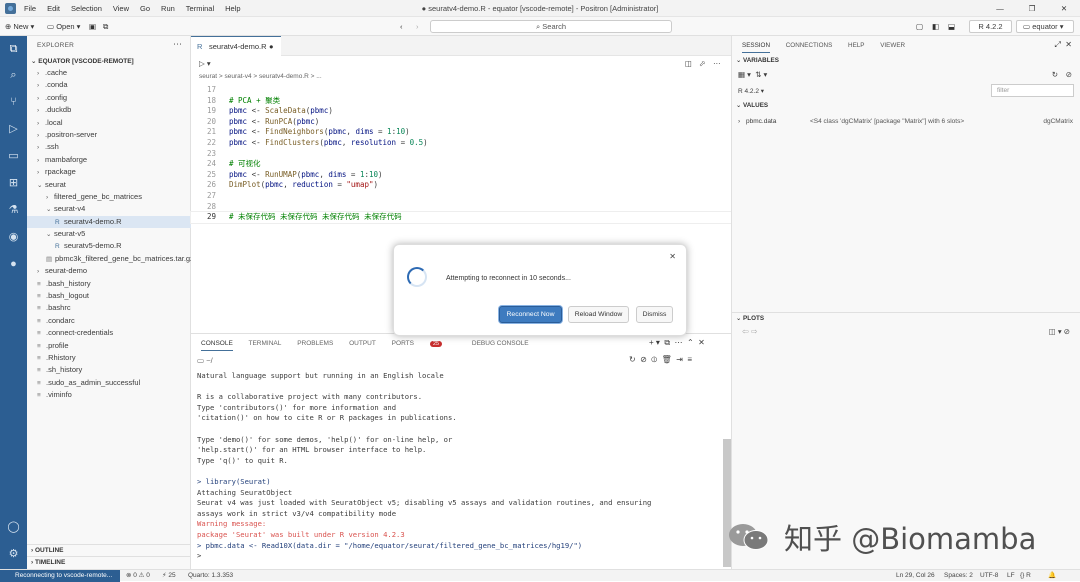 The width and height of the screenshot is (1080, 582). What do you see at coordinates (750, 318) in the screenshot?
I see `plots-section: ⌄ PLOTS` at bounding box center [750, 318].